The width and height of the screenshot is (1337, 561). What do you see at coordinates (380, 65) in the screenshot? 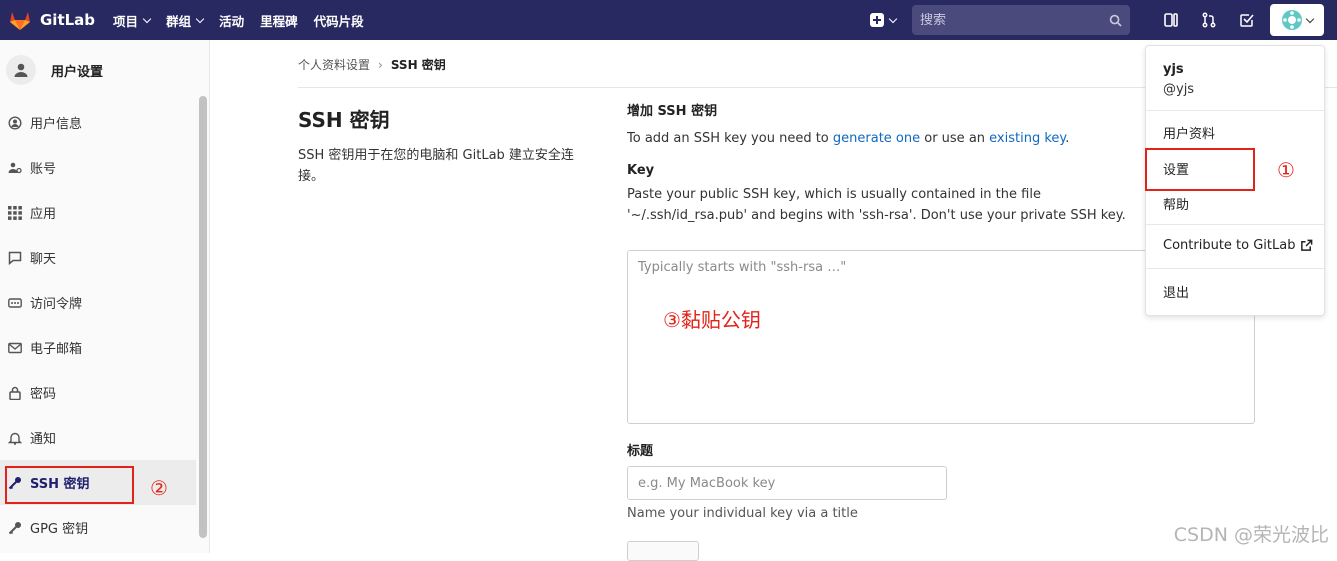
I see `chevron-right-icon: ›` at bounding box center [380, 65].